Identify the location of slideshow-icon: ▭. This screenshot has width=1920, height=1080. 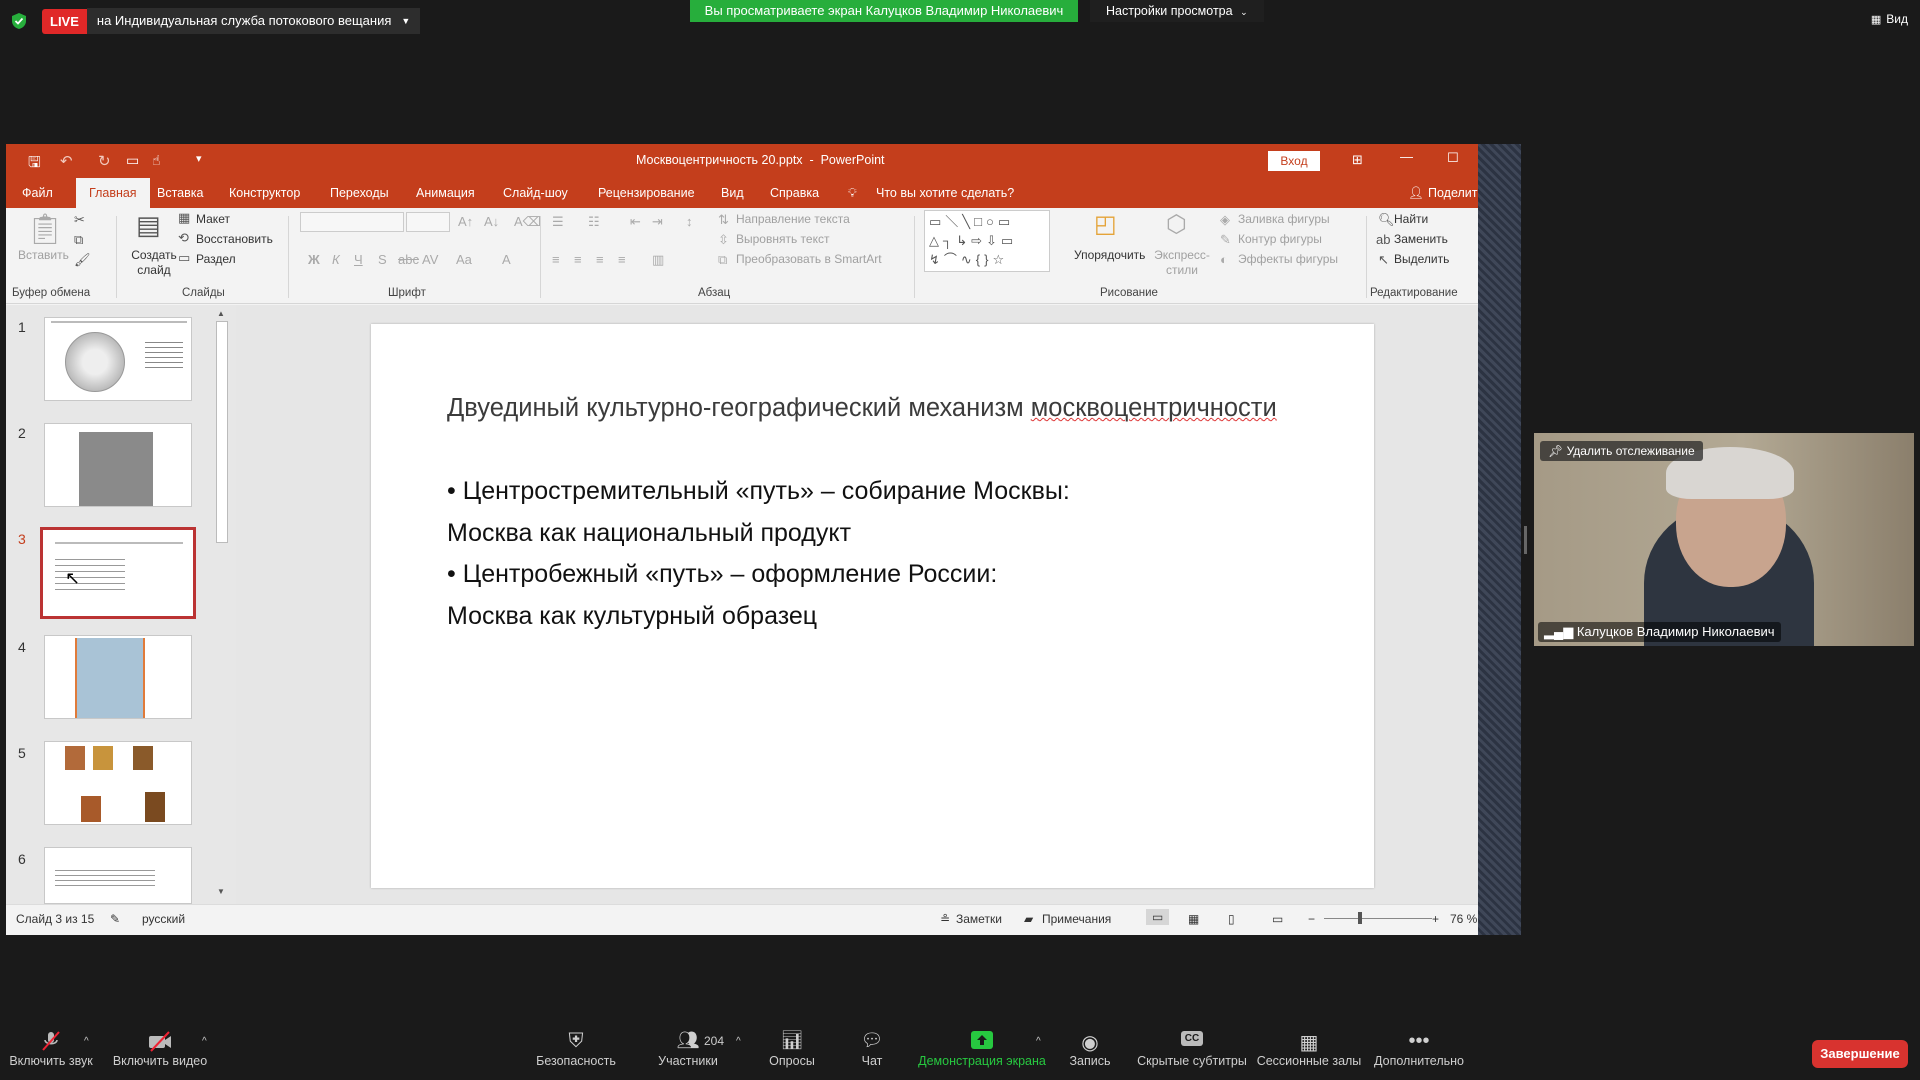
(1277, 919).